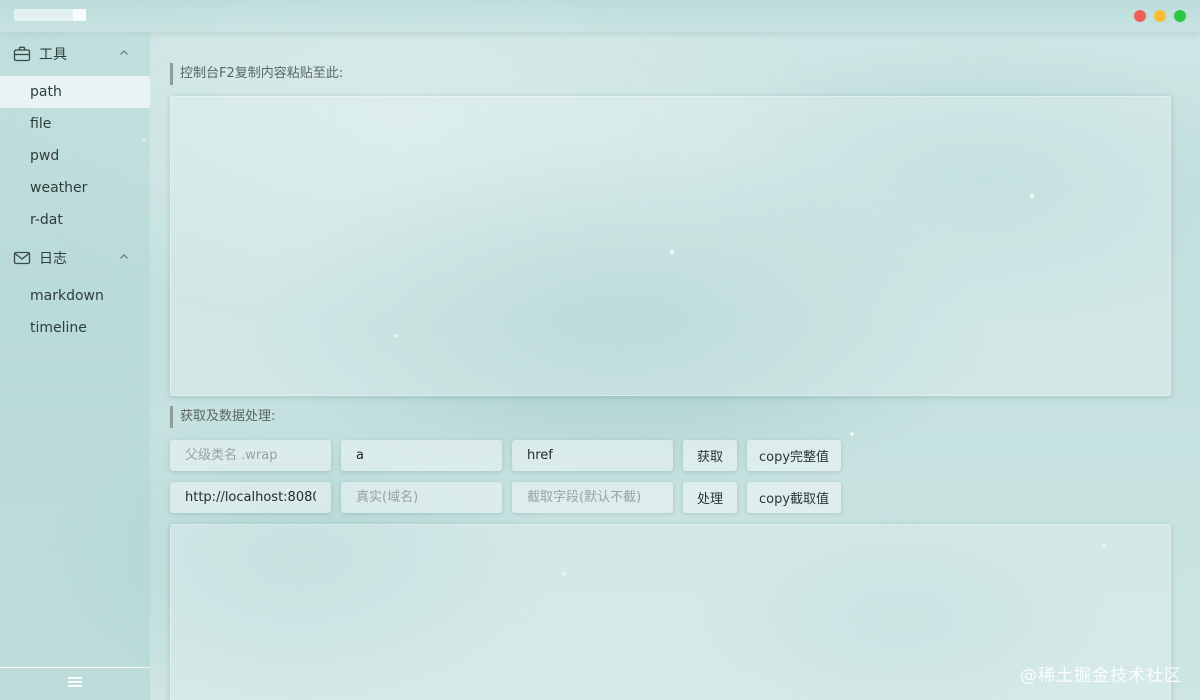 Image resolution: width=1200 pixels, height=700 pixels. Describe the element at coordinates (250, 497) in the screenshot. I see `host-input` at that location.